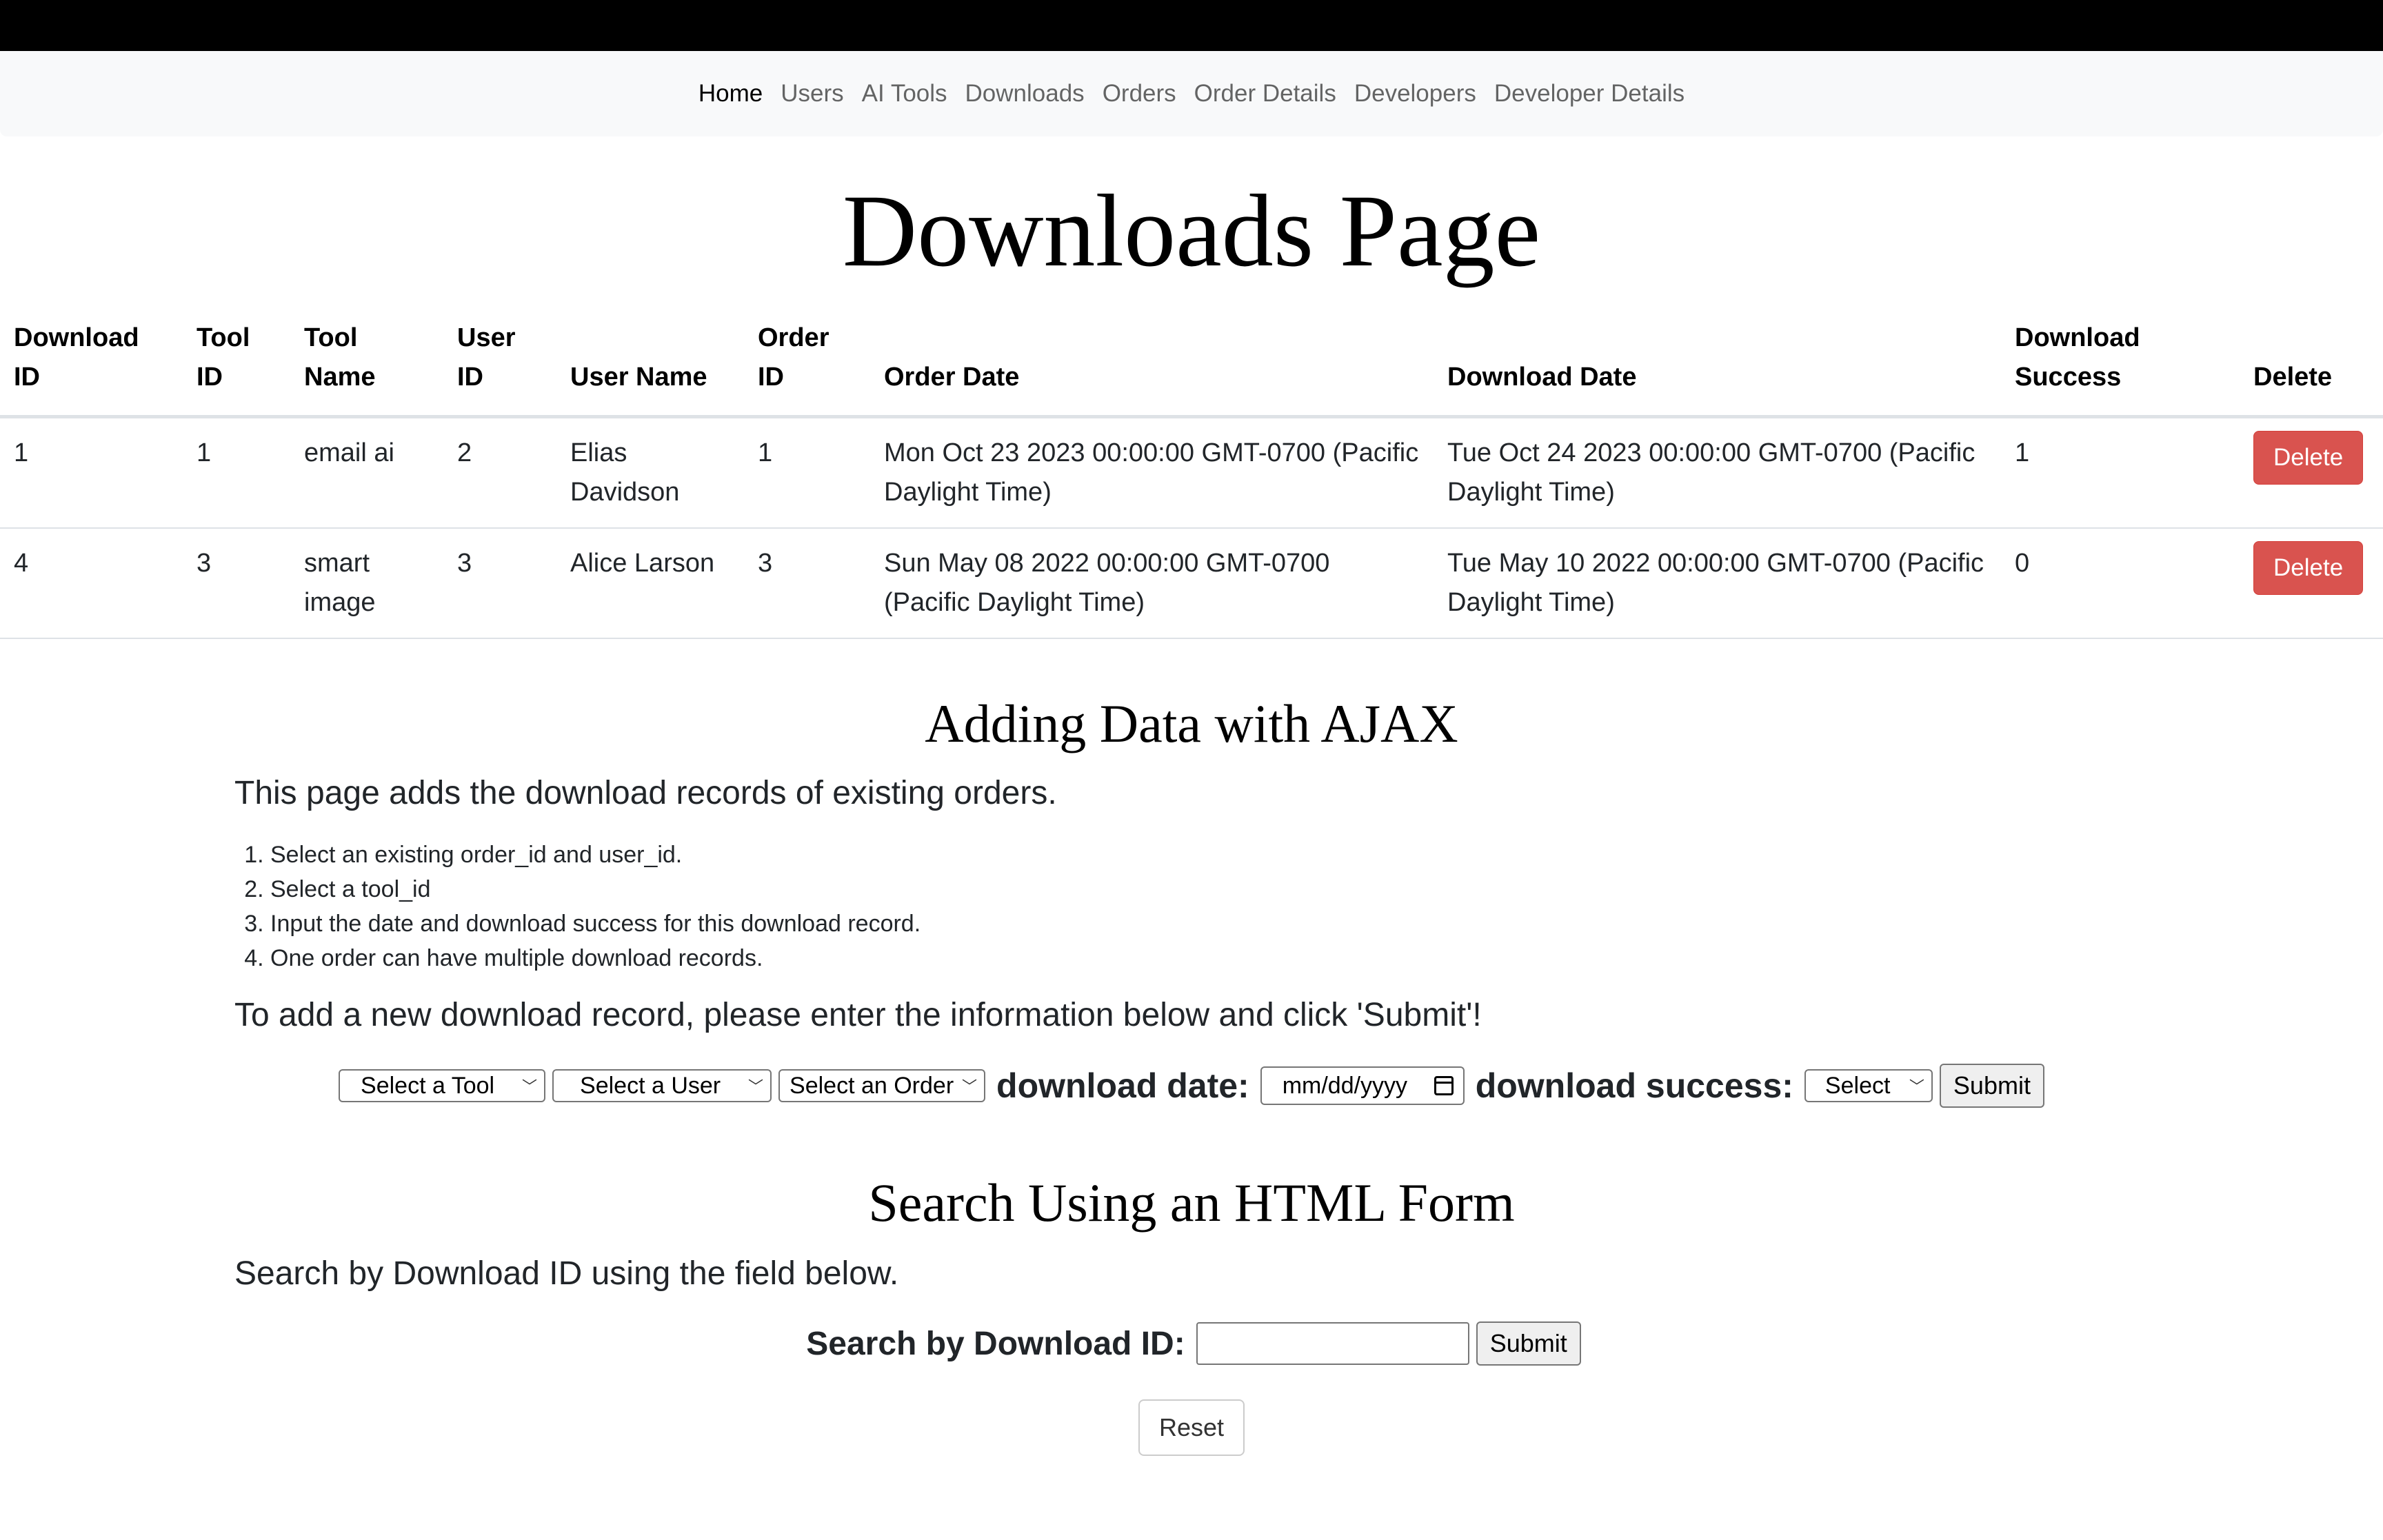 The width and height of the screenshot is (2383, 1540). Describe the element at coordinates (595, 889) in the screenshot. I see `list-item: Select a tool_id` at that location.